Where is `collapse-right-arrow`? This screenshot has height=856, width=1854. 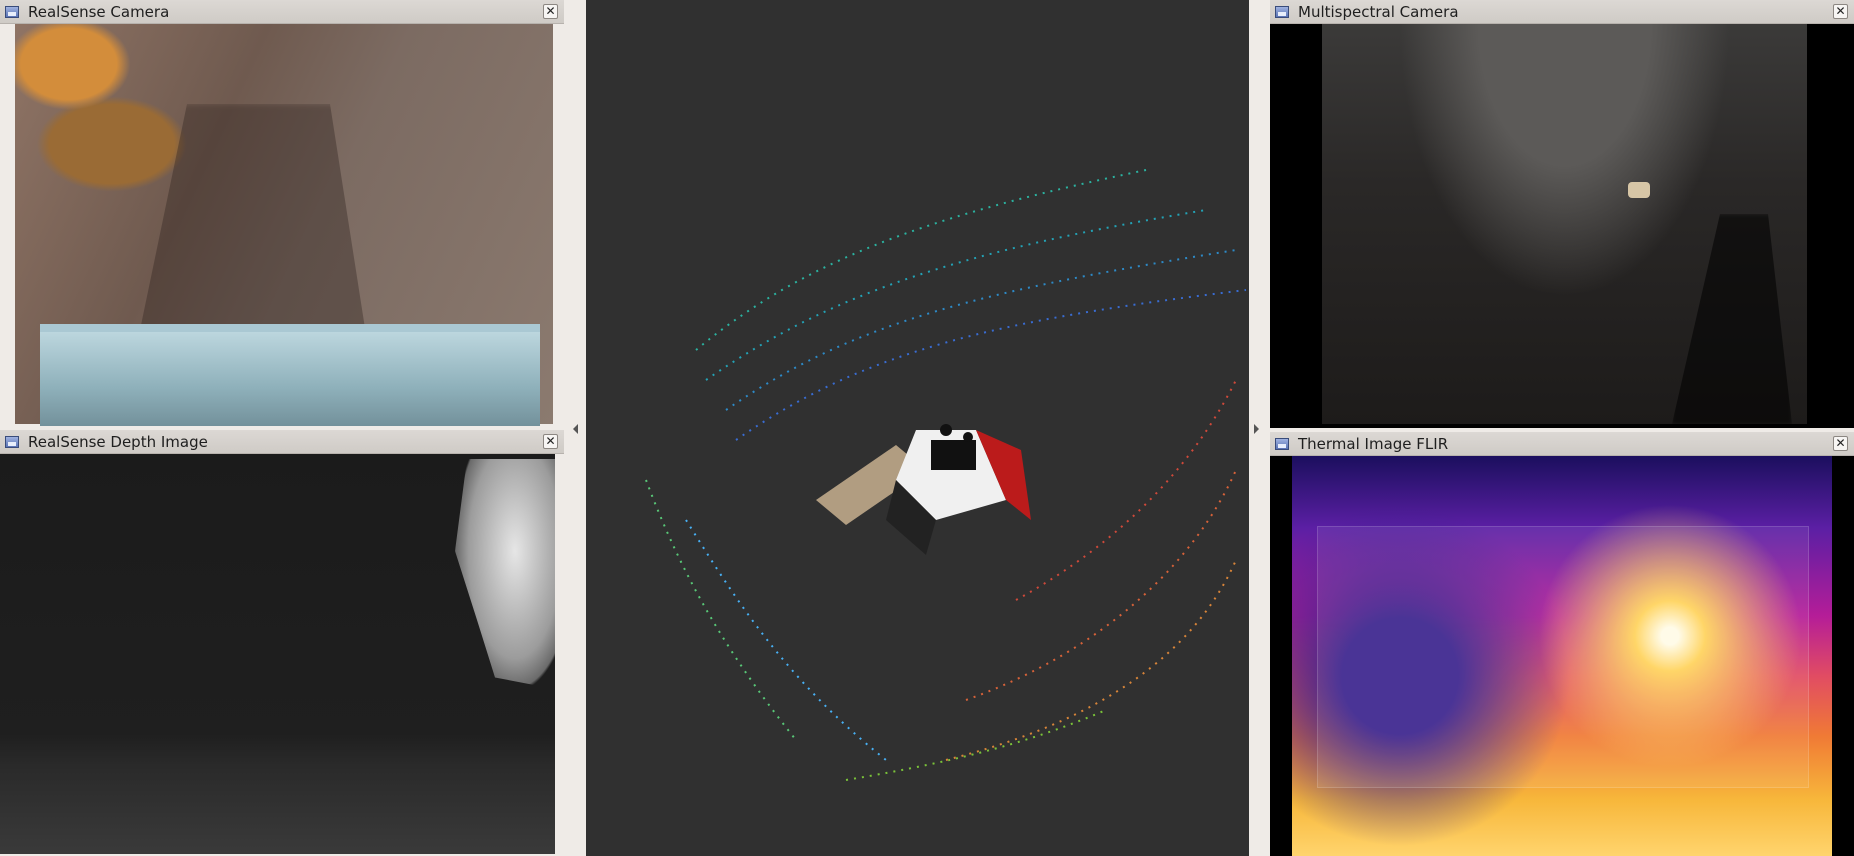 collapse-right-arrow is located at coordinates (1256, 429).